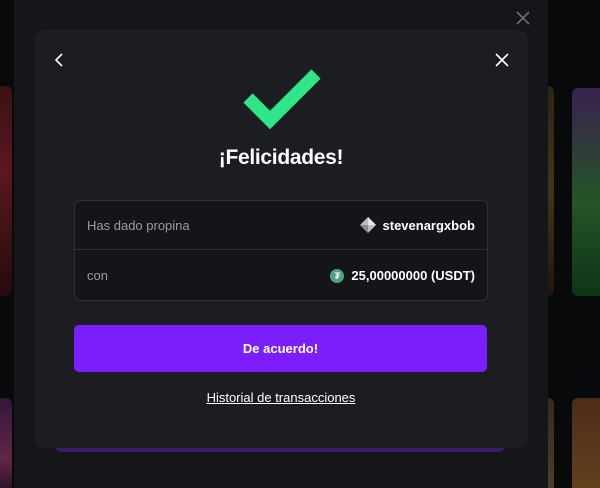 Image resolution: width=600 pixels, height=488 pixels. I want to click on amount-value: ₮ 25,00000000 (USDT), so click(402, 275).